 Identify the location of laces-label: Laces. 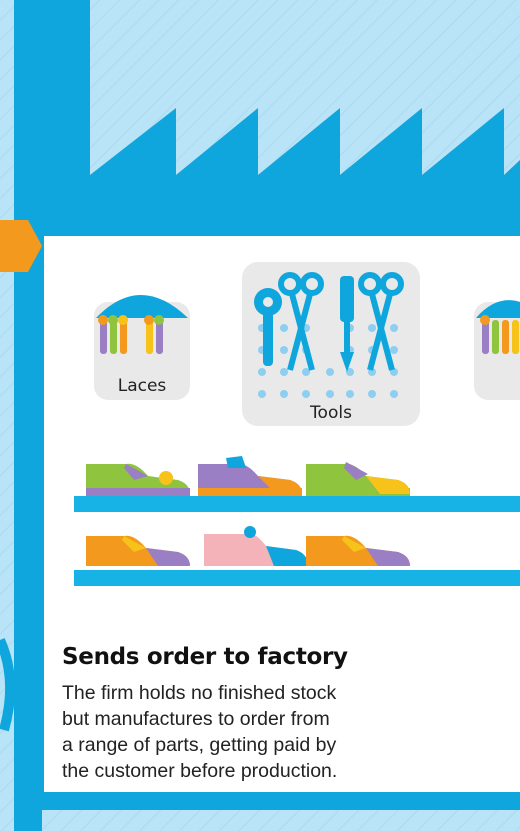
(142, 386).